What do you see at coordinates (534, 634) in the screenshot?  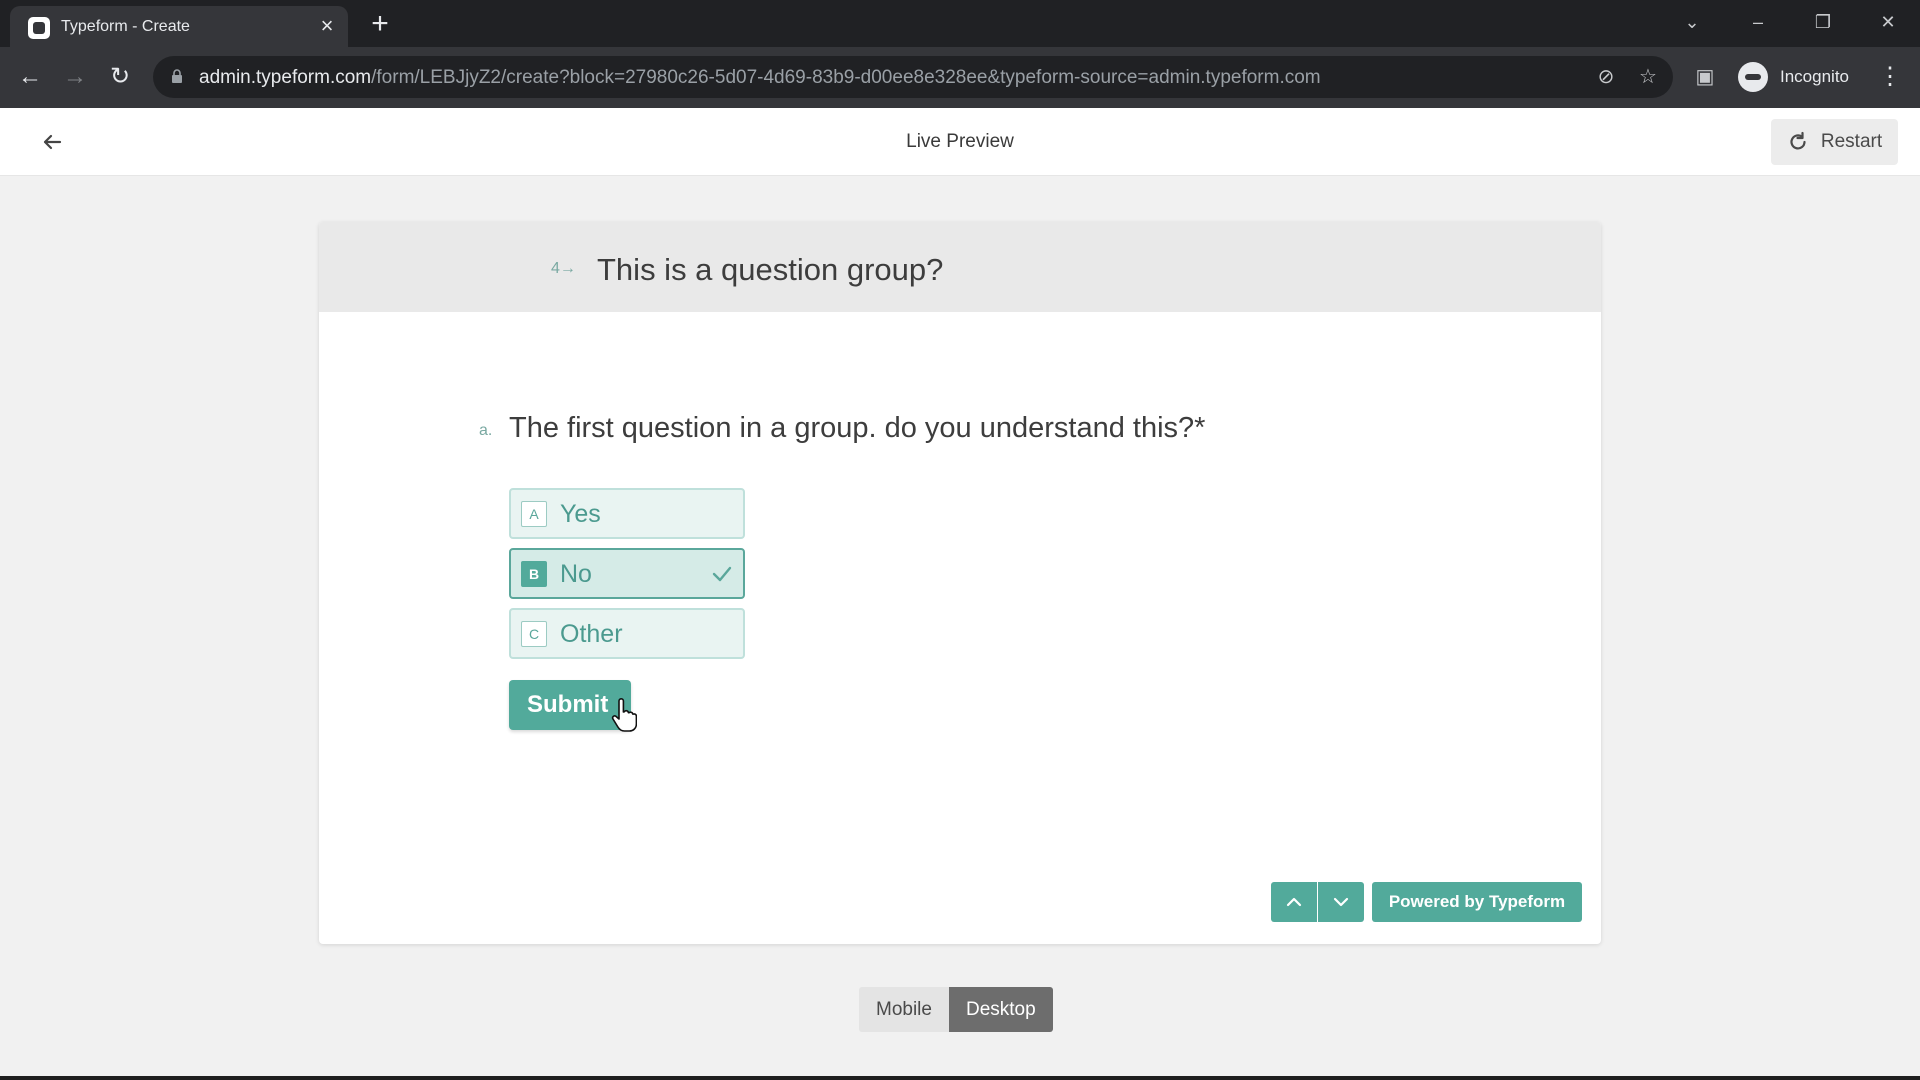 I see `choice-key: C` at bounding box center [534, 634].